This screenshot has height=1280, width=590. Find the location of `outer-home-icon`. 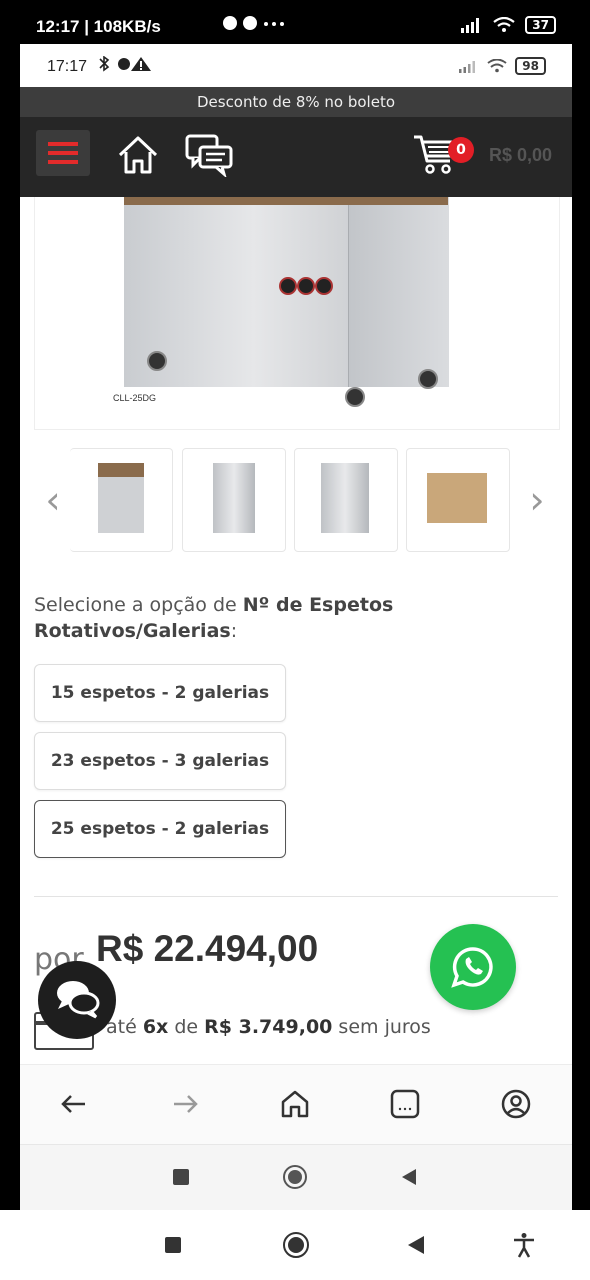

outer-home-icon is located at coordinates (296, 1245).